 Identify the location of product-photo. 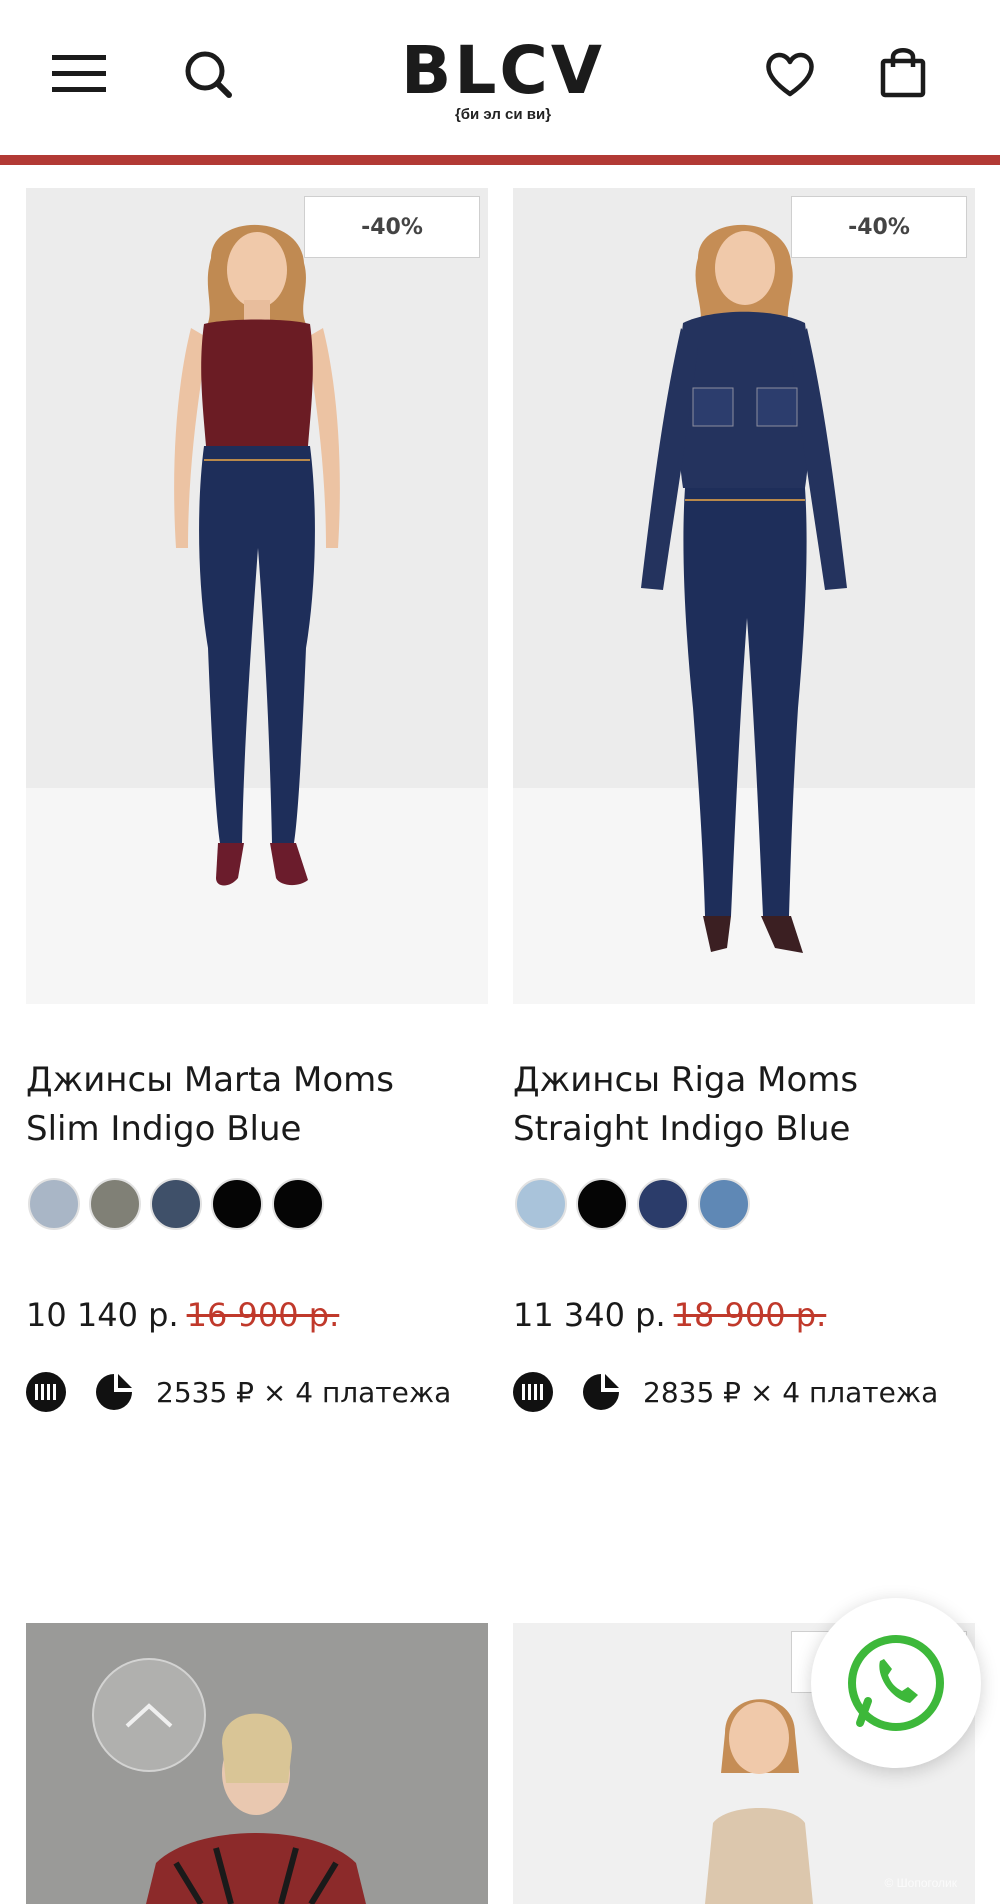
(257, 1763).